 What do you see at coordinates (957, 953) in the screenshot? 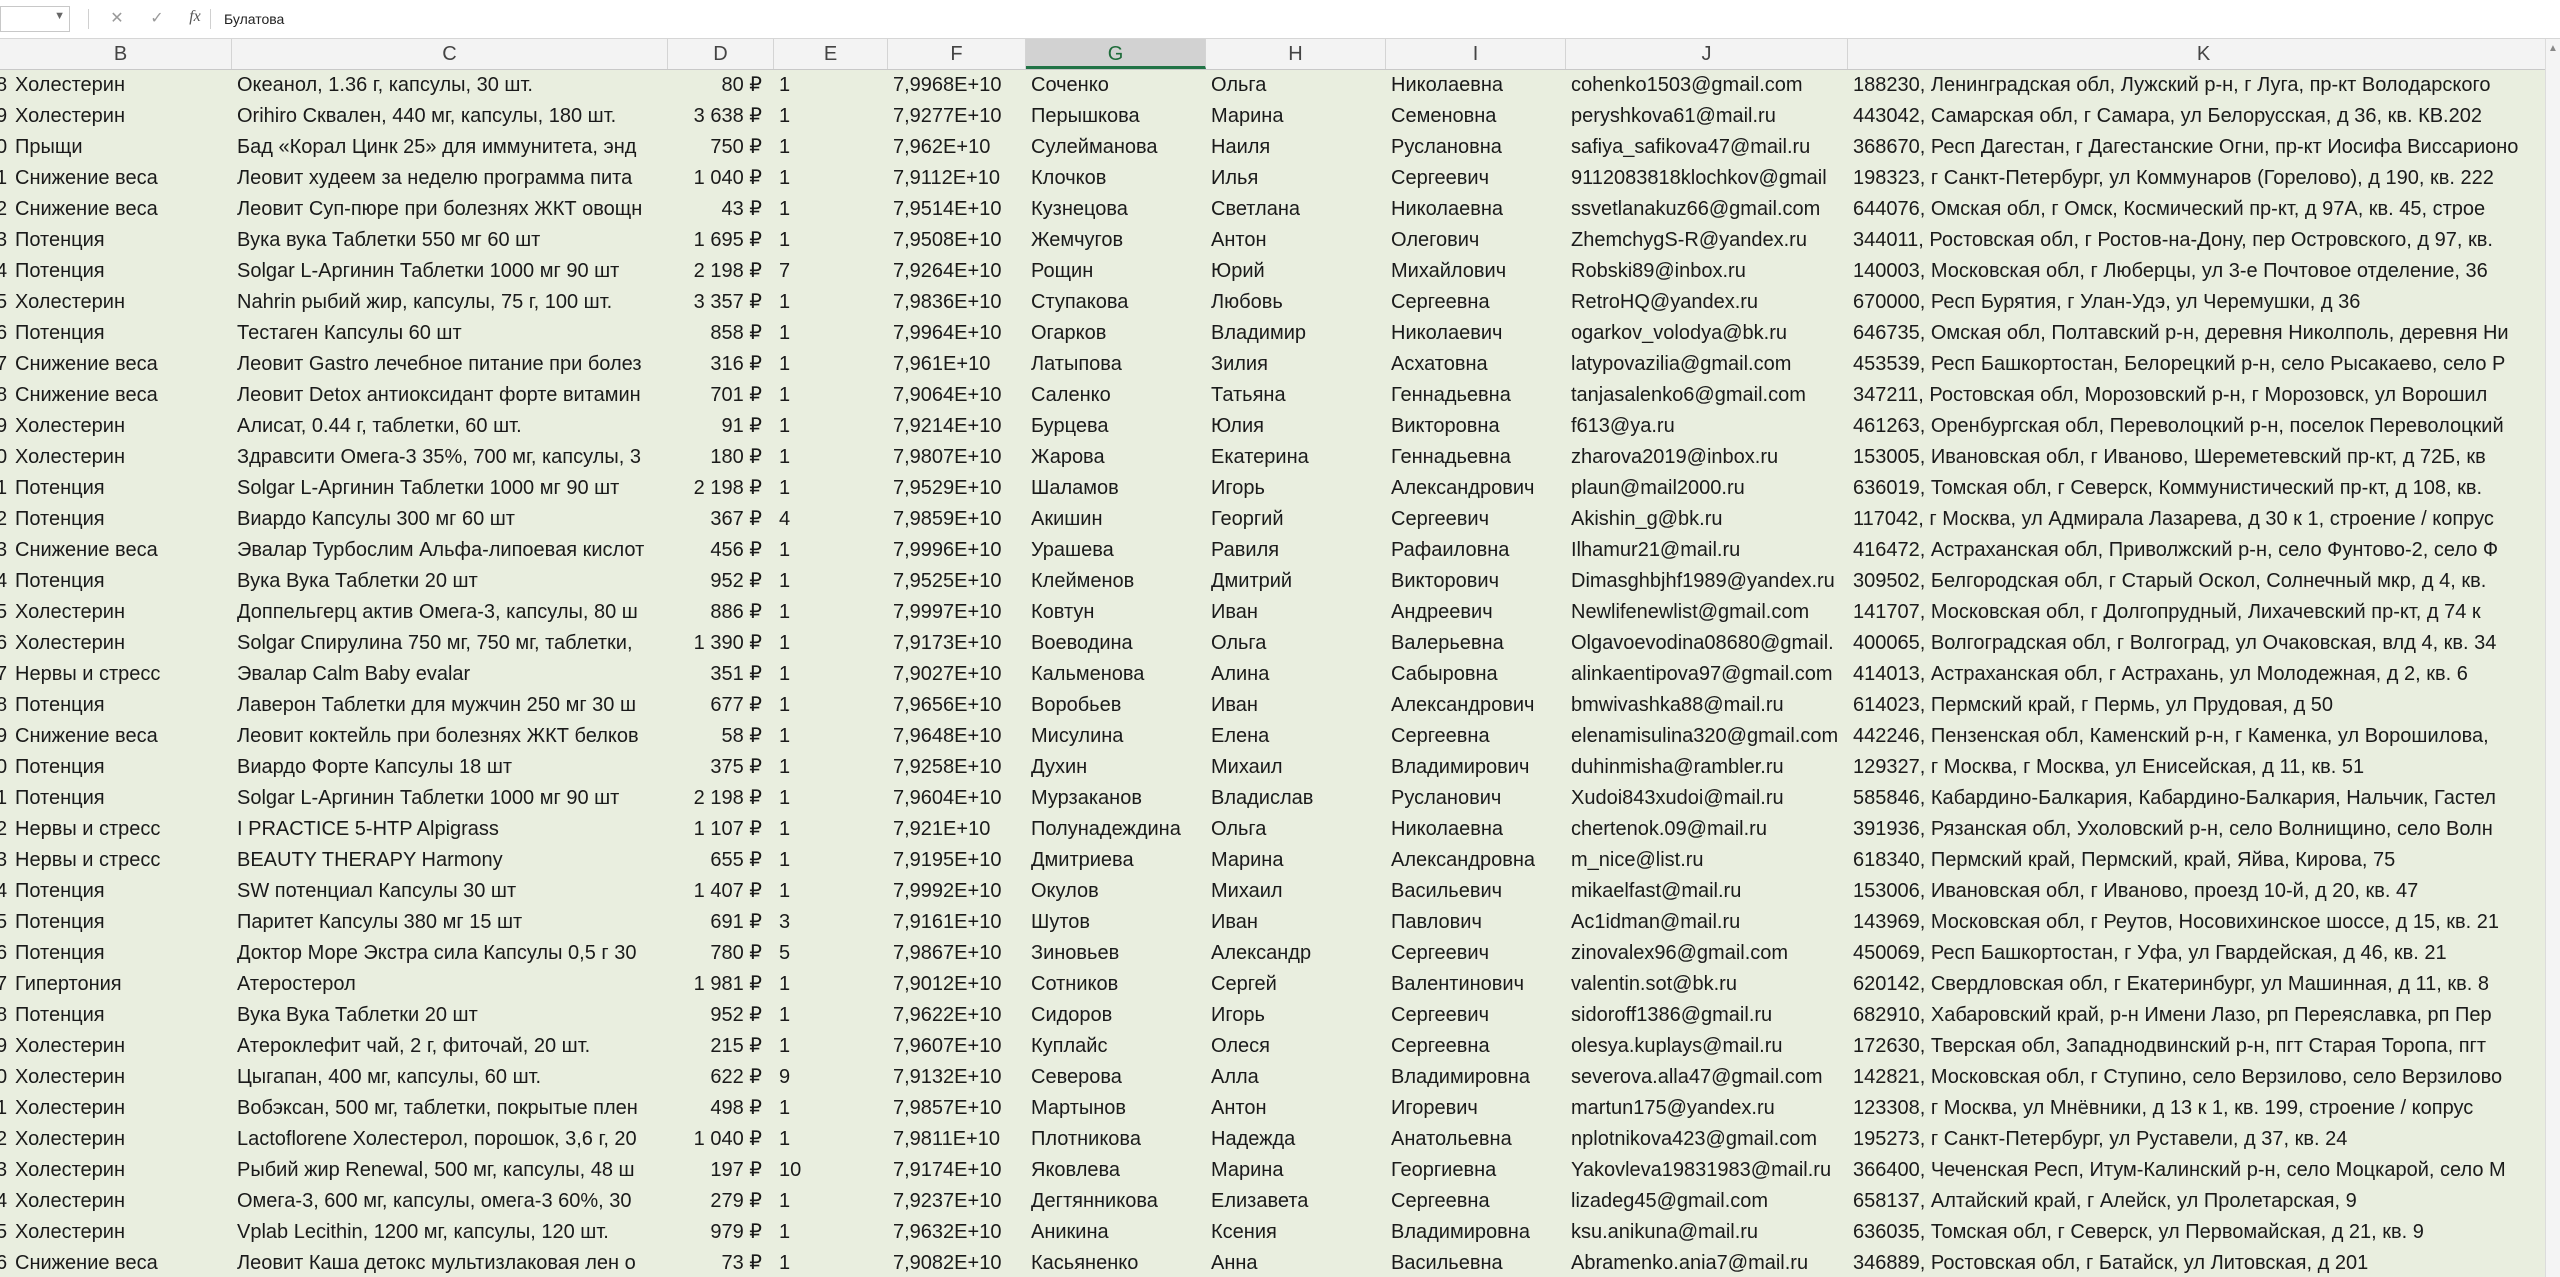
I see `cell: 7,9867E+10` at bounding box center [957, 953].